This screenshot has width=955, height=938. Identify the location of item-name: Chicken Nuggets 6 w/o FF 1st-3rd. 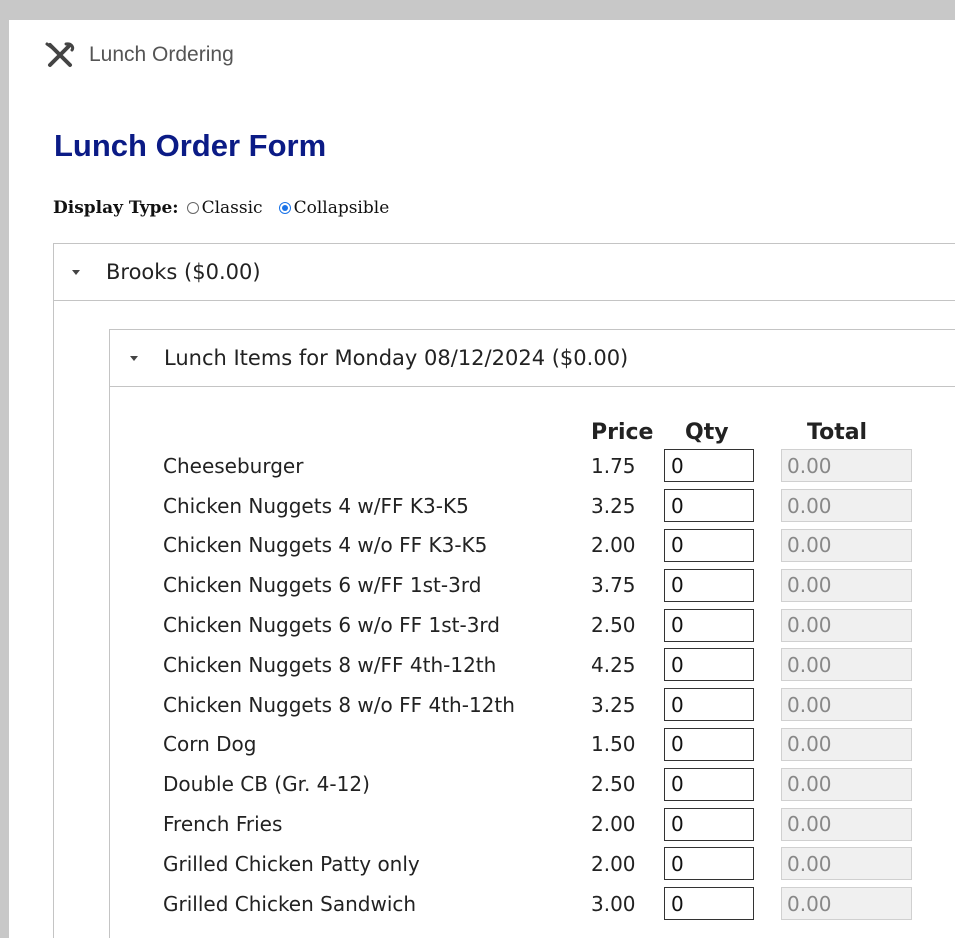
(331, 625).